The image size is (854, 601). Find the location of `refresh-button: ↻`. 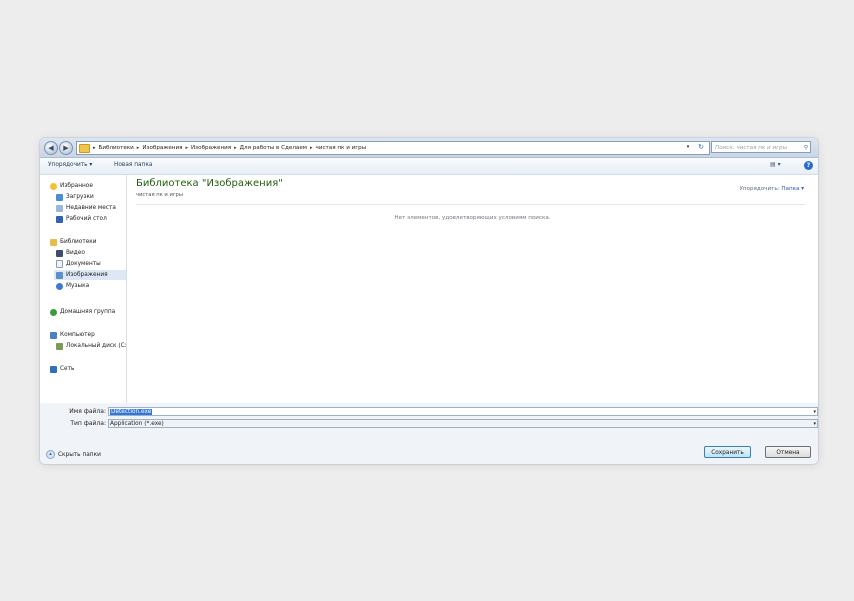

refresh-button: ↻ is located at coordinates (701, 147).